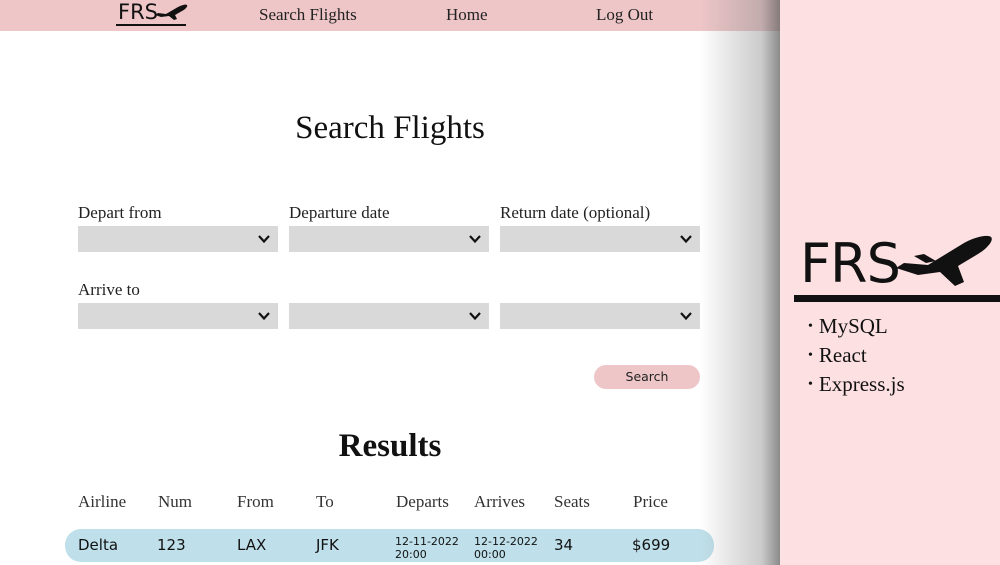 This screenshot has width=1000, height=565. Describe the element at coordinates (175, 501) in the screenshot. I see `column-header-num: Num` at that location.